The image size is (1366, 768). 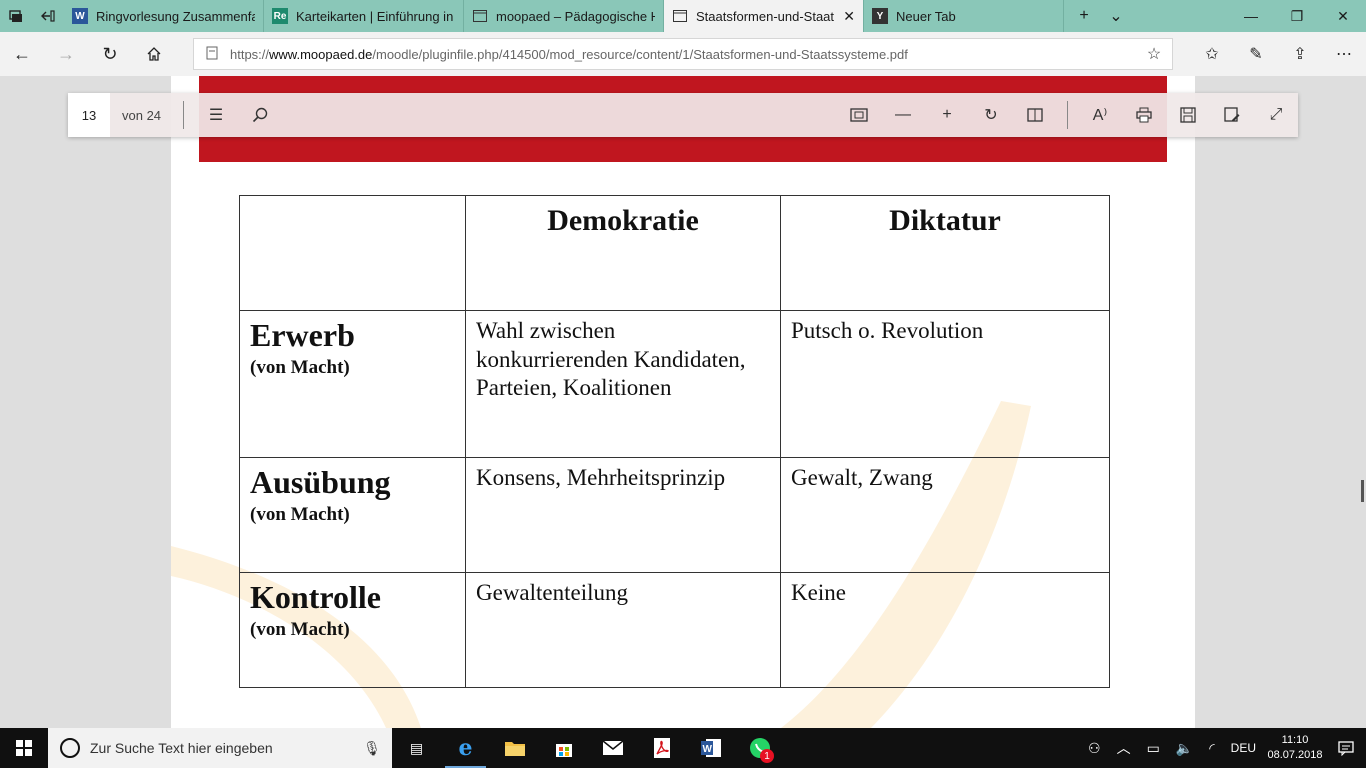 I want to click on header-demokratie: Demokratie, so click(x=623, y=253).